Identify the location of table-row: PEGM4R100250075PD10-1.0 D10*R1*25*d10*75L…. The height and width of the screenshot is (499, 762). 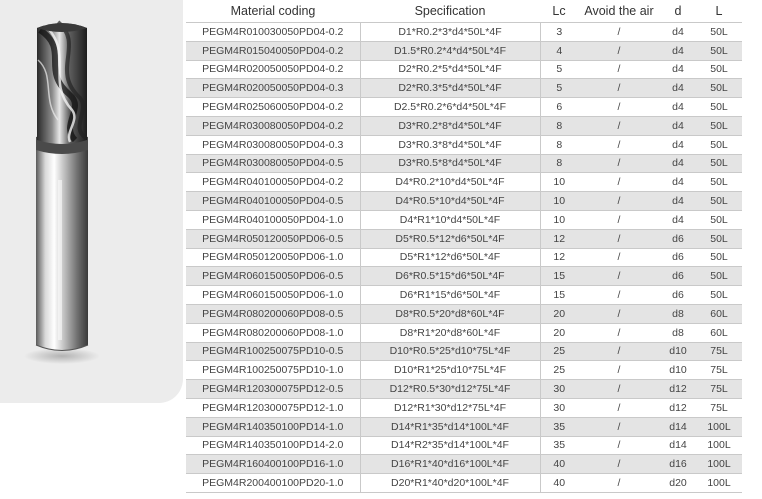
(464, 370).